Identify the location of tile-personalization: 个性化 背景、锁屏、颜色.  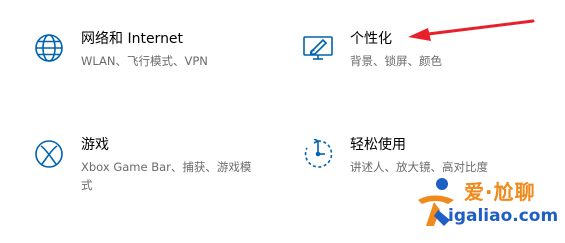
(371, 50).